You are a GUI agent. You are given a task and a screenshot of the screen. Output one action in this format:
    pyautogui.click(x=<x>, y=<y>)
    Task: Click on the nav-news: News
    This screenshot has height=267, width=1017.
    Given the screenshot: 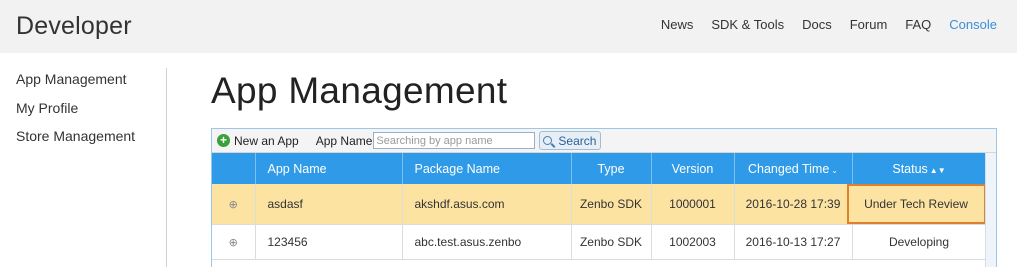 What is the action you would take?
    pyautogui.click(x=677, y=24)
    